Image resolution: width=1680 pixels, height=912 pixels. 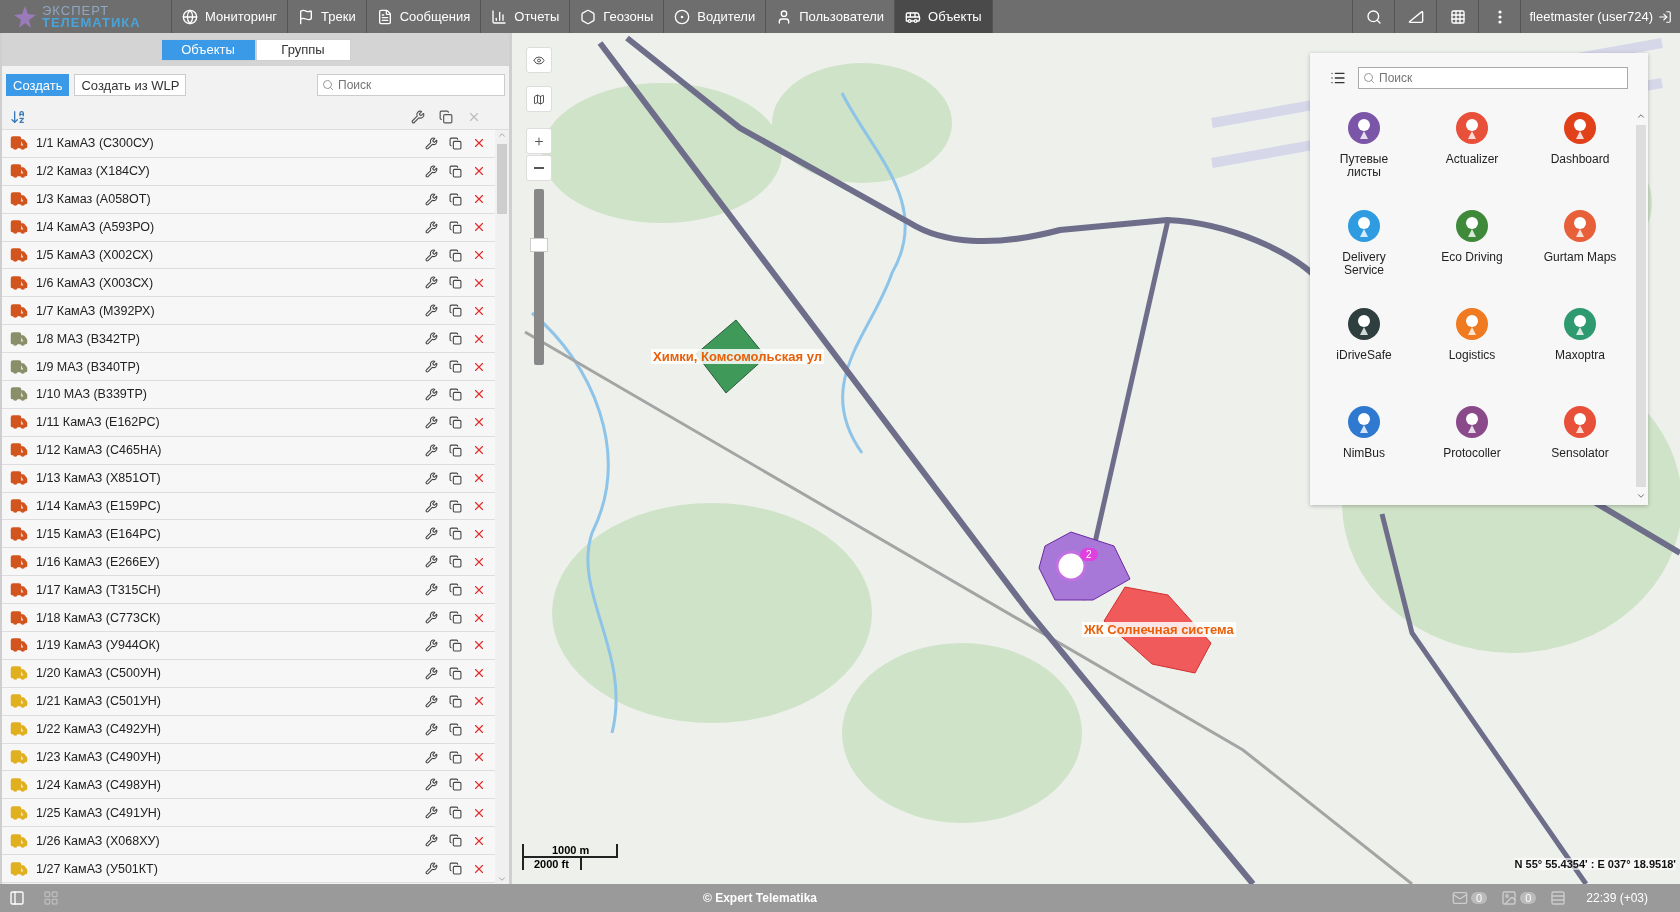 What do you see at coordinates (76, 10) in the screenshot?
I see `logo-text: ЭКСПЕРТ` at bounding box center [76, 10].